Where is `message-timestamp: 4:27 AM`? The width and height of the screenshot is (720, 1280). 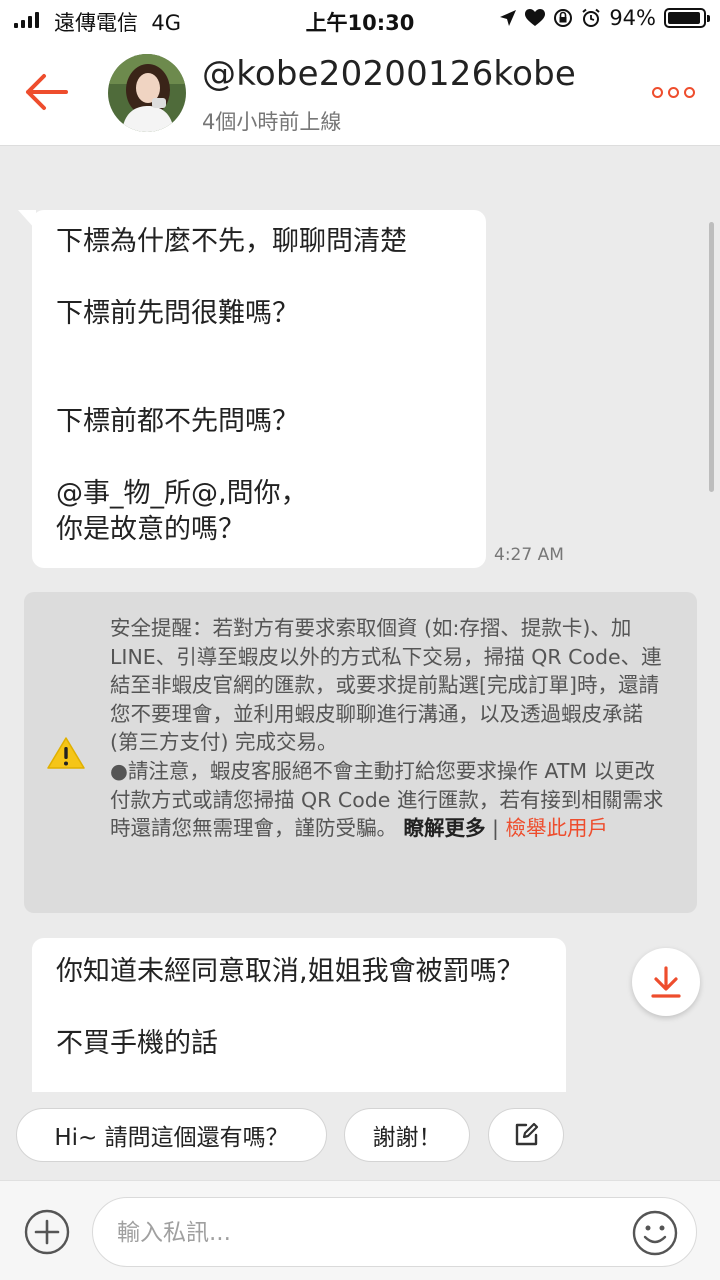
message-timestamp: 4:27 AM is located at coordinates (529, 555).